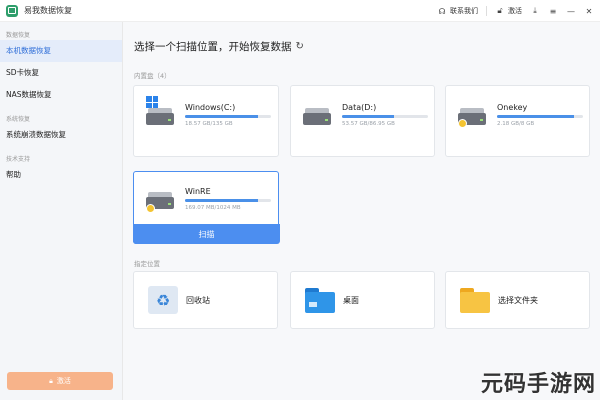  What do you see at coordinates (147, 264) in the screenshot?
I see `section-label-locations: 指定位置` at bounding box center [147, 264].